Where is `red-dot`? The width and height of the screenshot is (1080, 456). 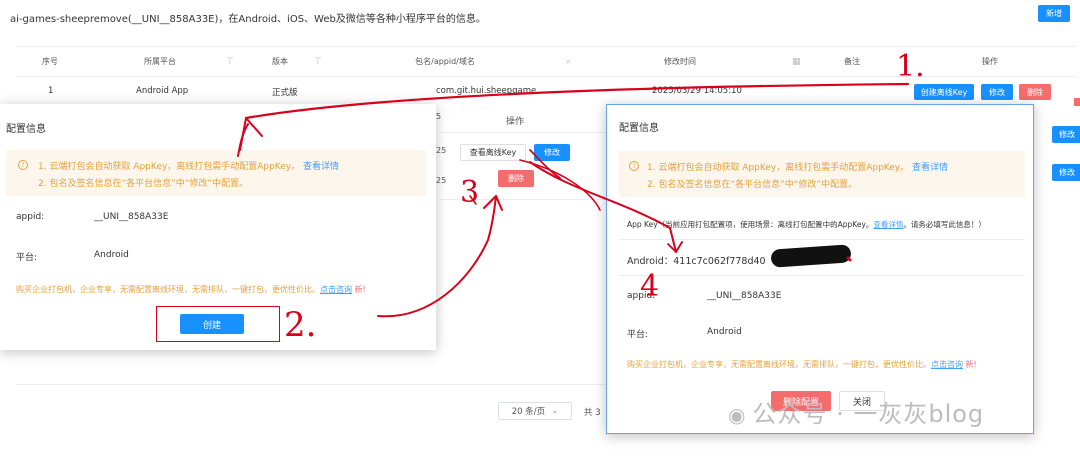 red-dot is located at coordinates (849, 259).